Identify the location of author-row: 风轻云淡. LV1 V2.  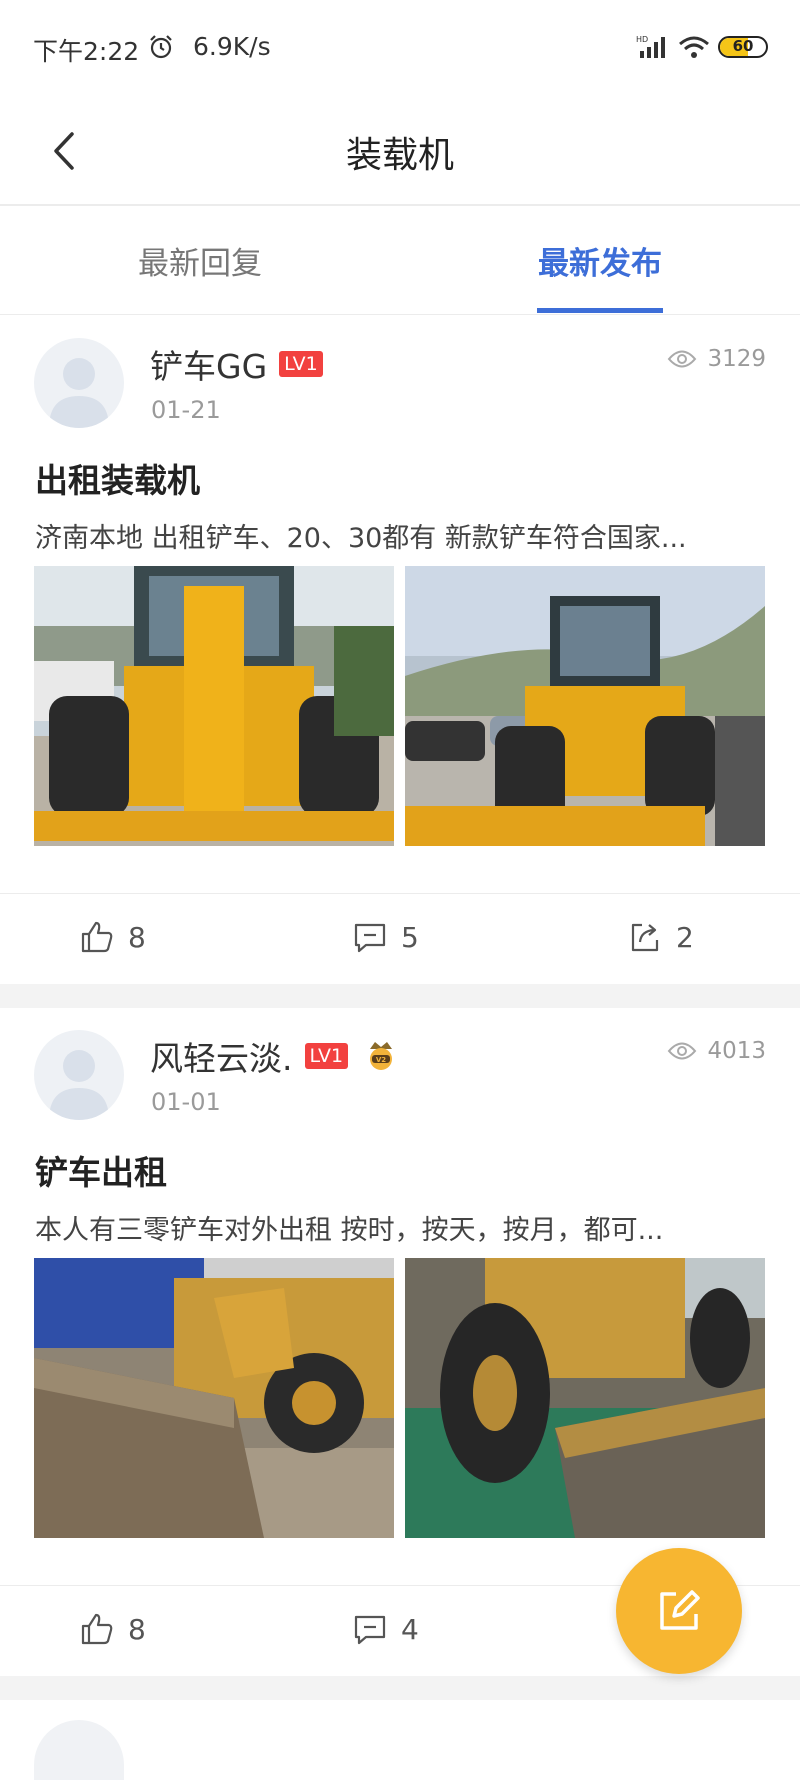
(274, 1056).